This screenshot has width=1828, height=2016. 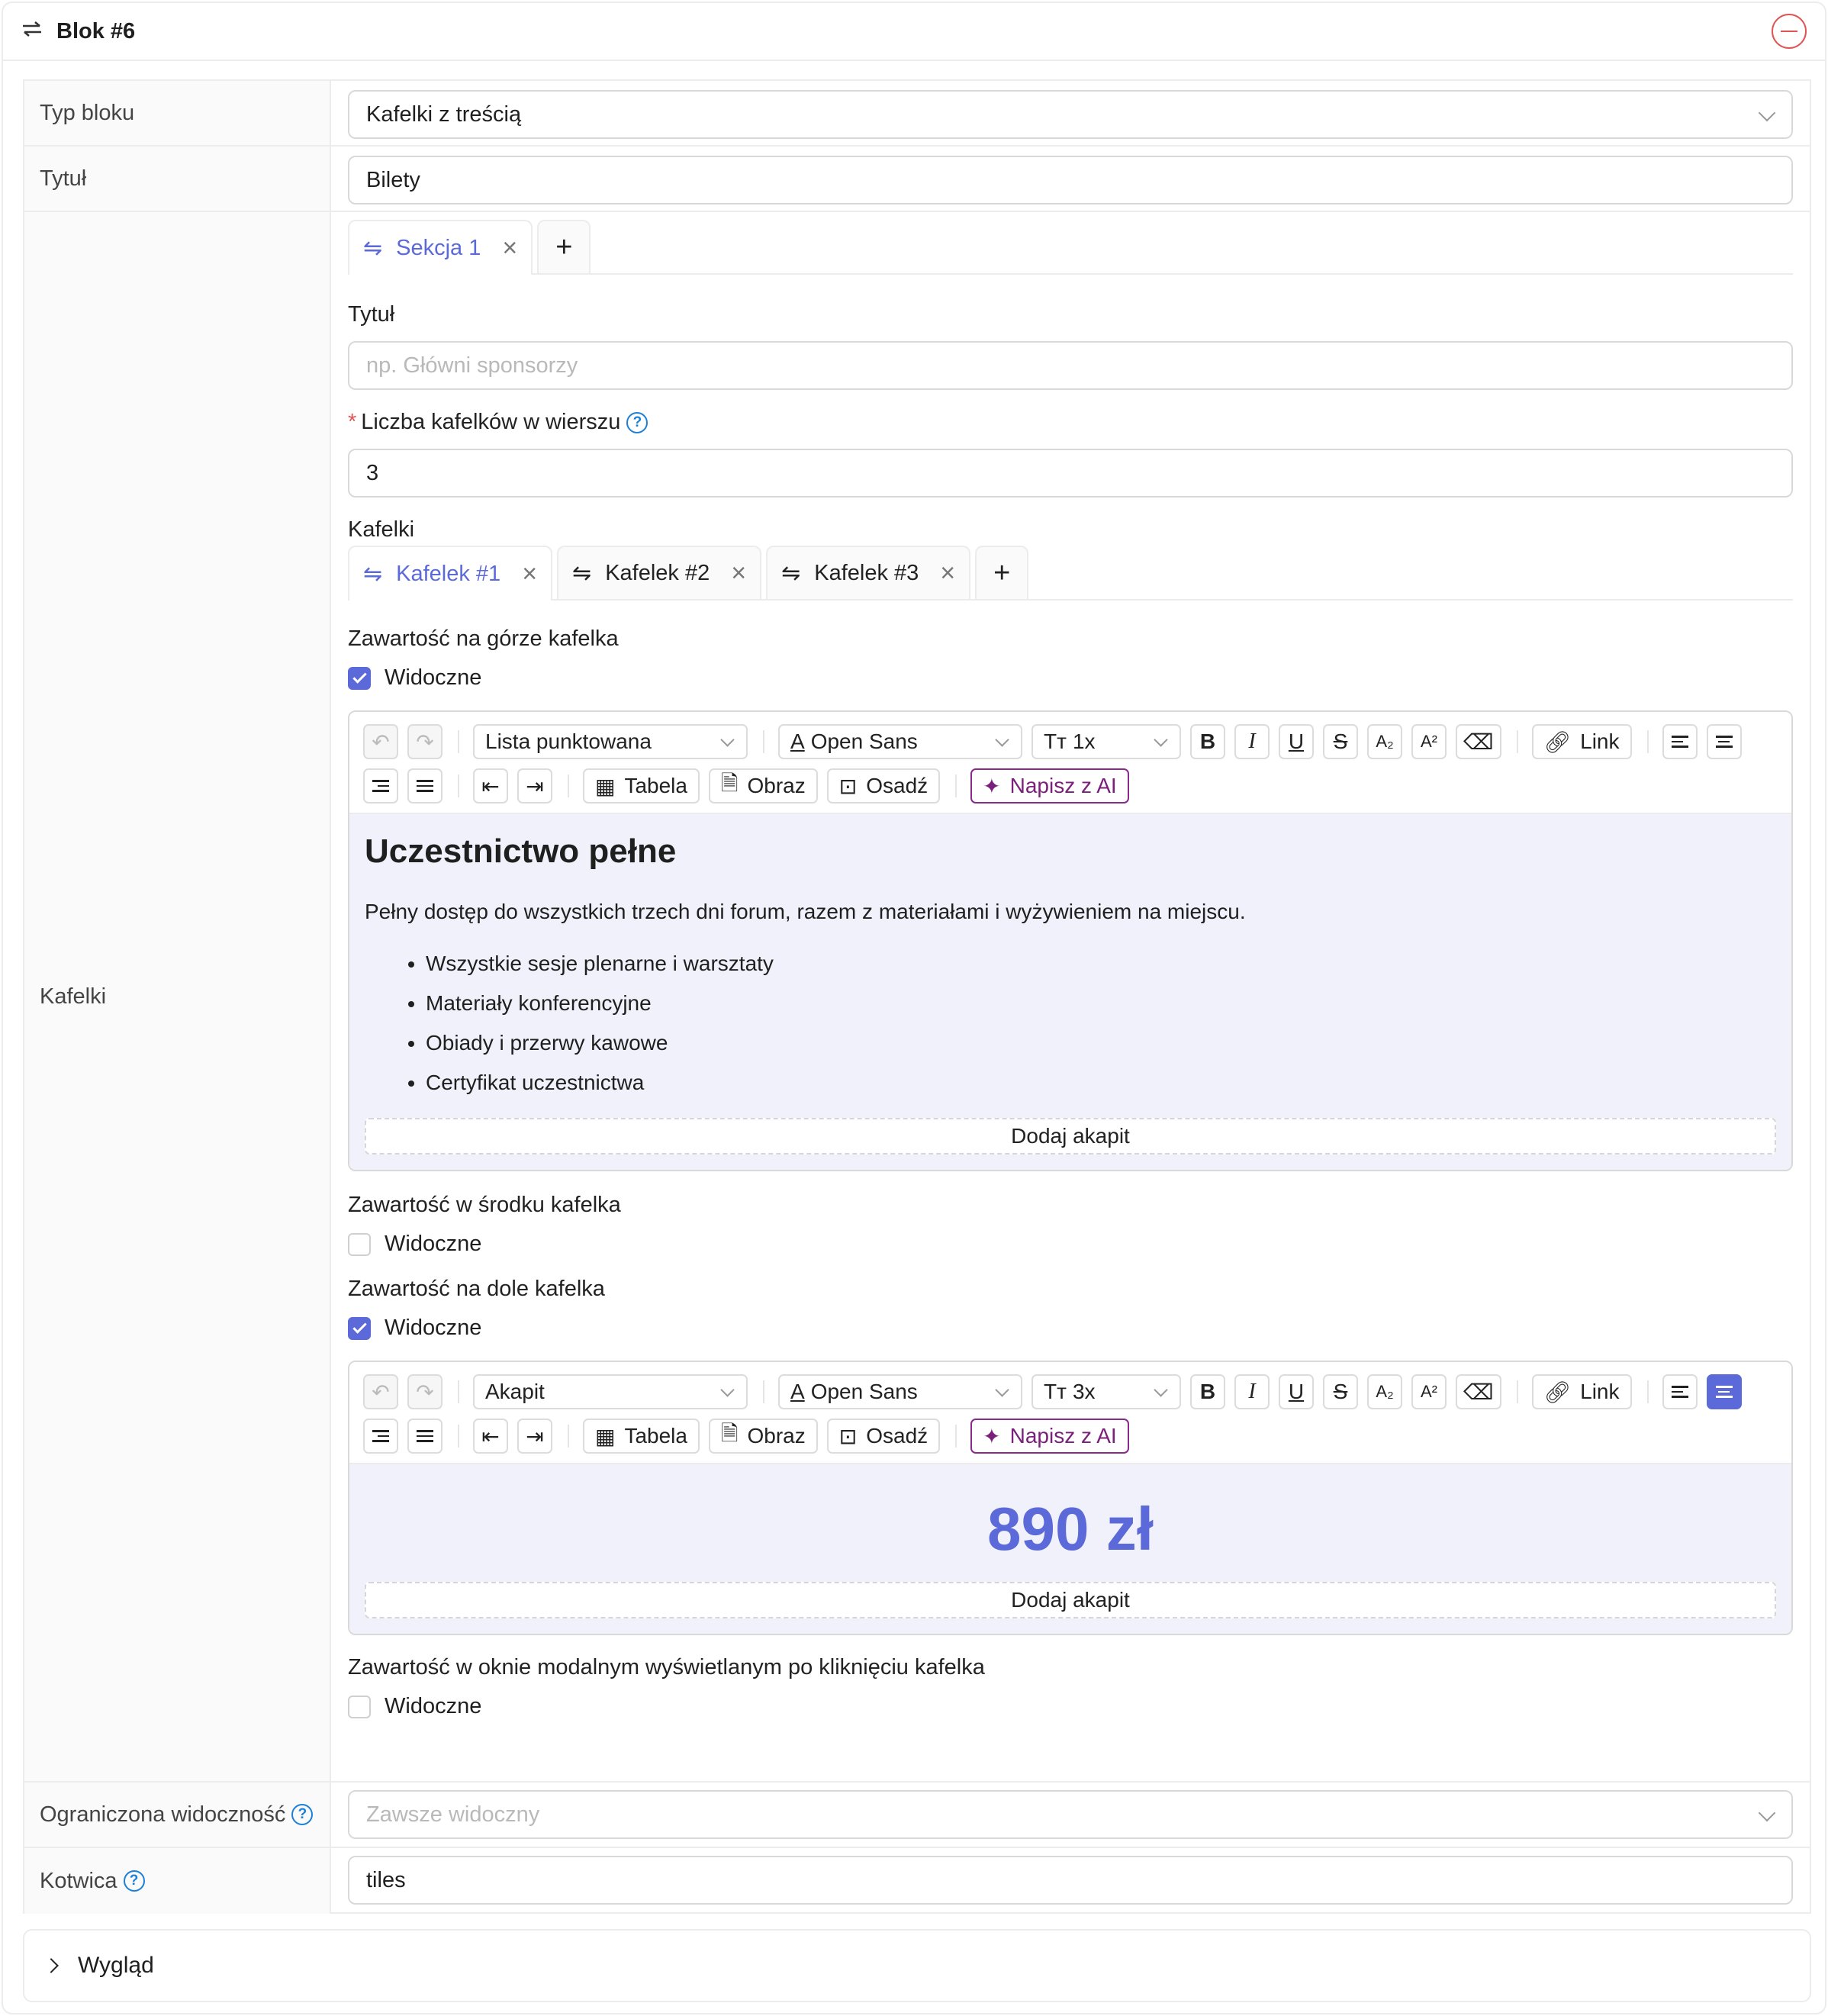 I want to click on bottom-visible-checkbox: Widoczne, so click(x=1070, y=1328).